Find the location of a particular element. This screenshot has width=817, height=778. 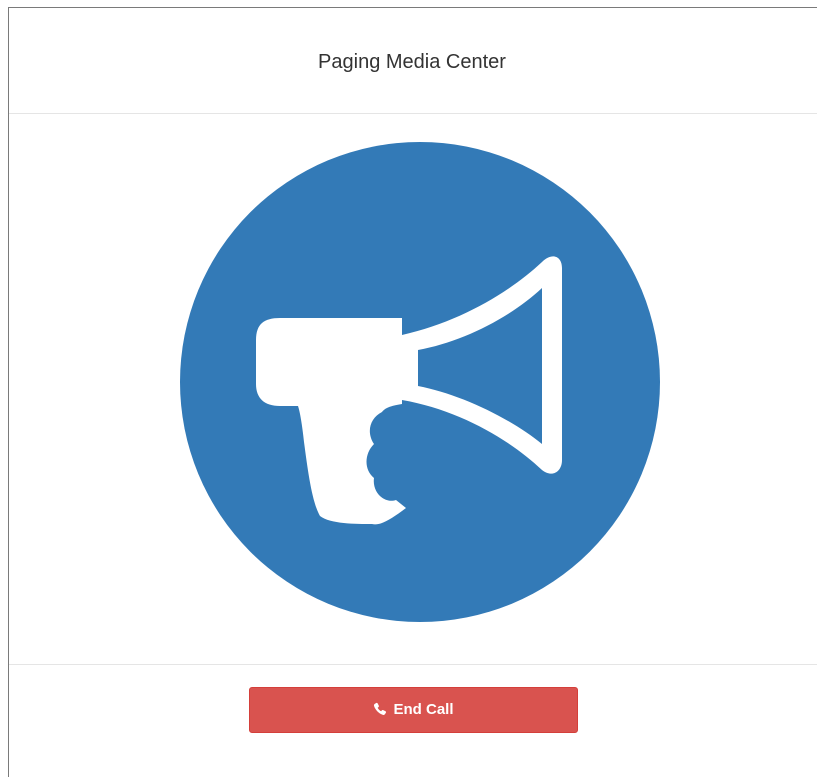

end-call-label: End Call is located at coordinates (423, 709).